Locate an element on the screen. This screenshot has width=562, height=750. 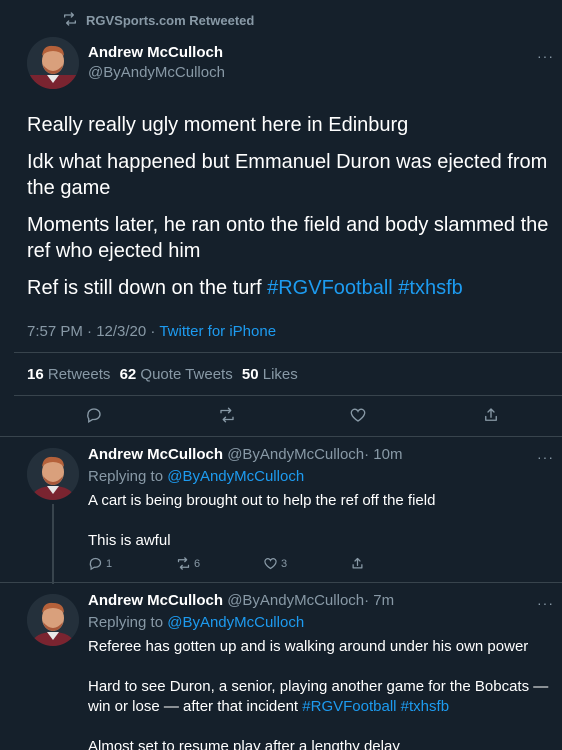
like-button: 3 is located at coordinates (275, 563).